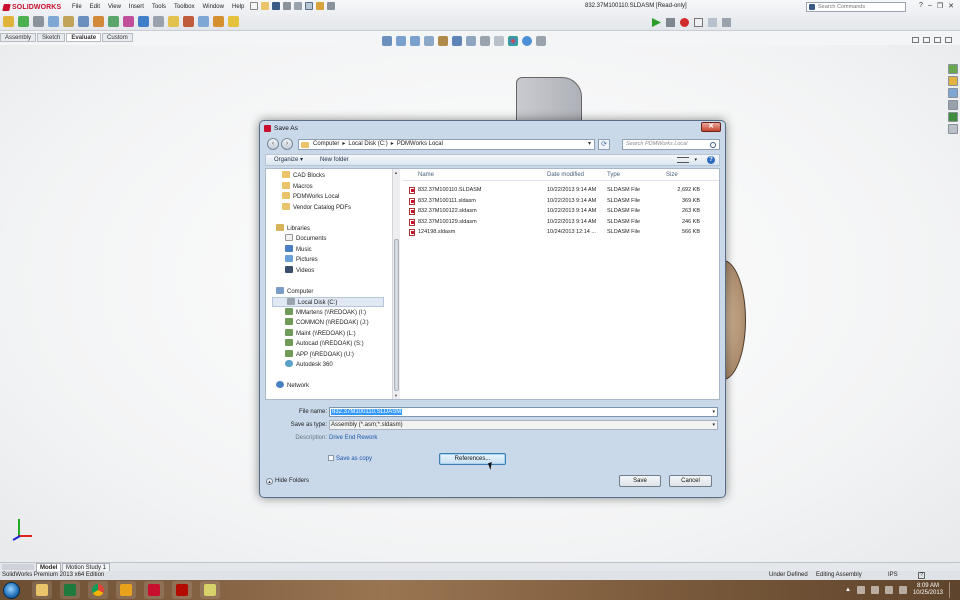 The image size is (960, 600). I want to click on new-document-icon, so click(254, 6).